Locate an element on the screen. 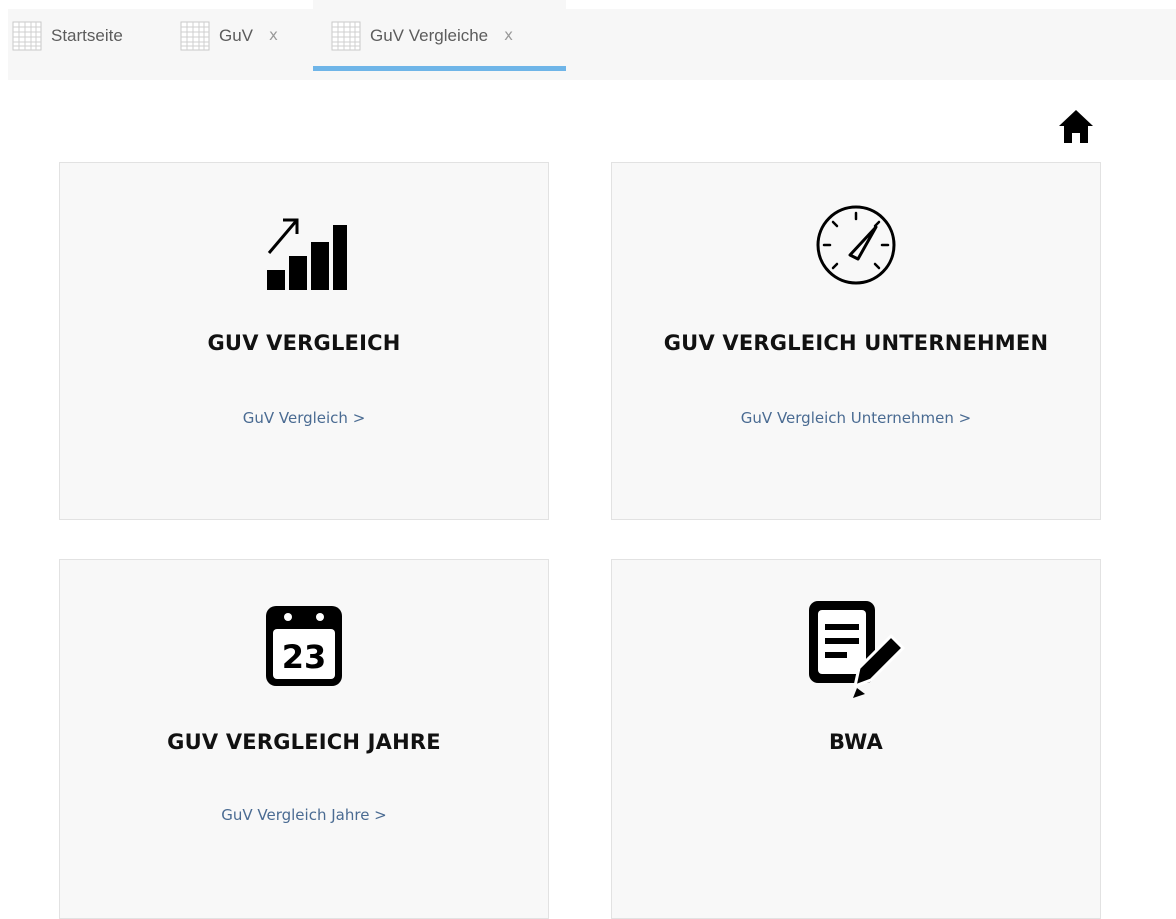  calendar-day-number: 23 is located at coordinates (304, 657).